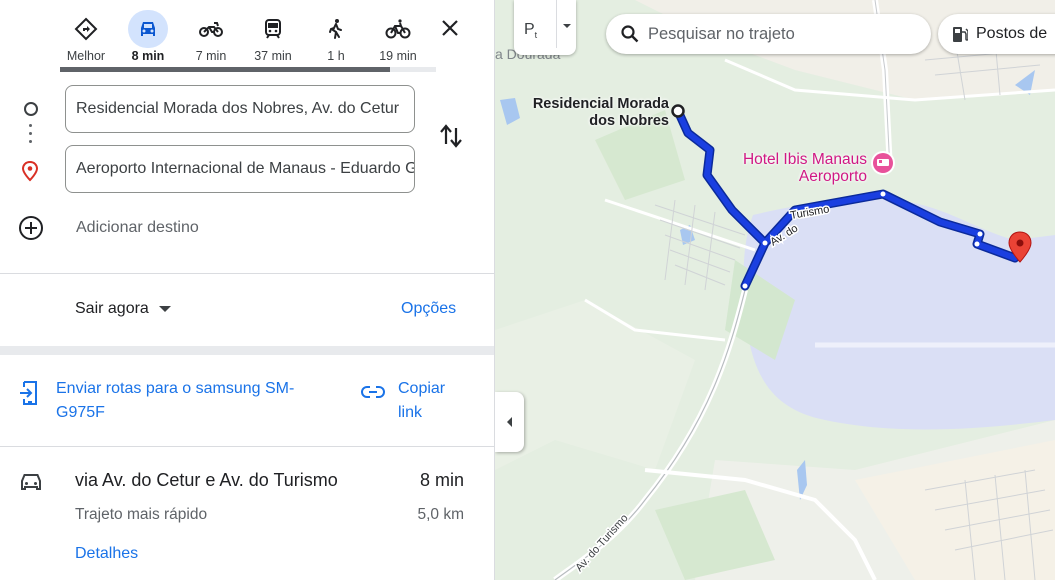 The width and height of the screenshot is (1055, 580). What do you see at coordinates (629, 121) in the screenshot?
I see `origin-map-label-line2: dos Nobres` at bounding box center [629, 121].